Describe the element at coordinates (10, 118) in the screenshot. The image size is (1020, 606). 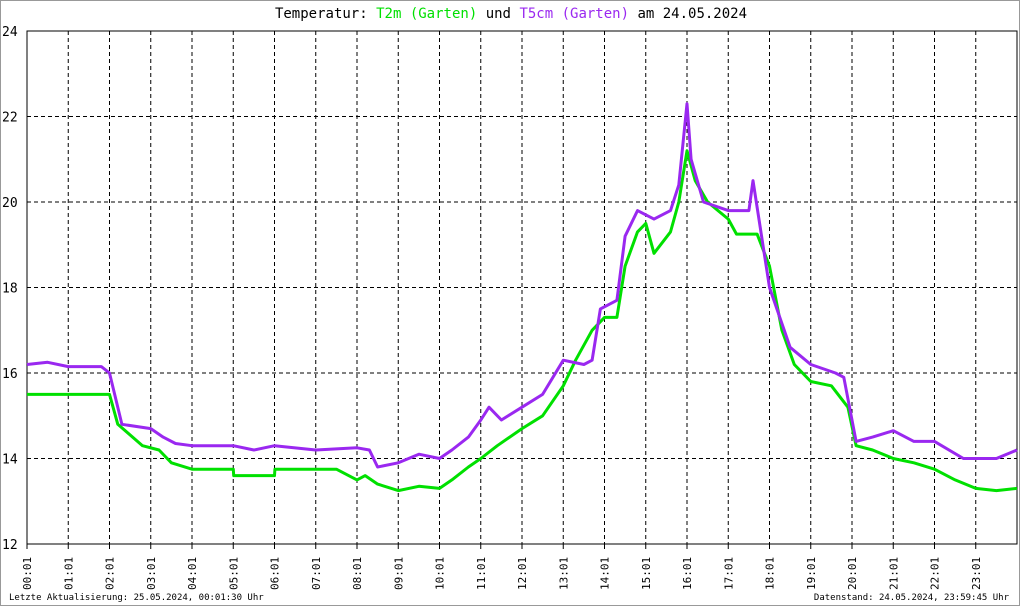
I see `y-tick-label: 22` at that location.